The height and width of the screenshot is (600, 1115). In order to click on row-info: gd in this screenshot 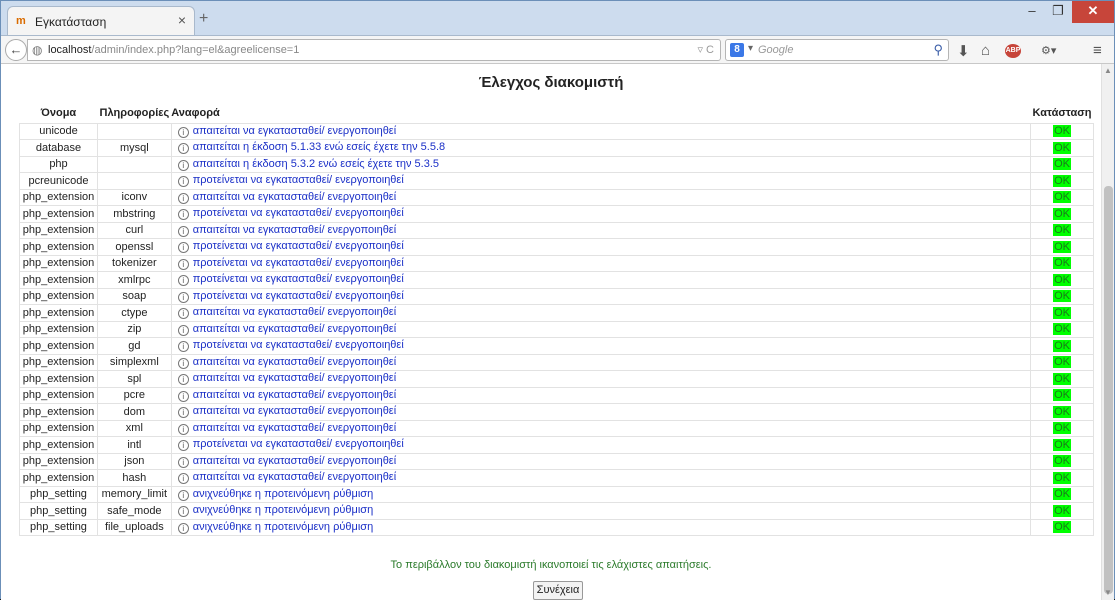, I will do `click(134, 346)`.